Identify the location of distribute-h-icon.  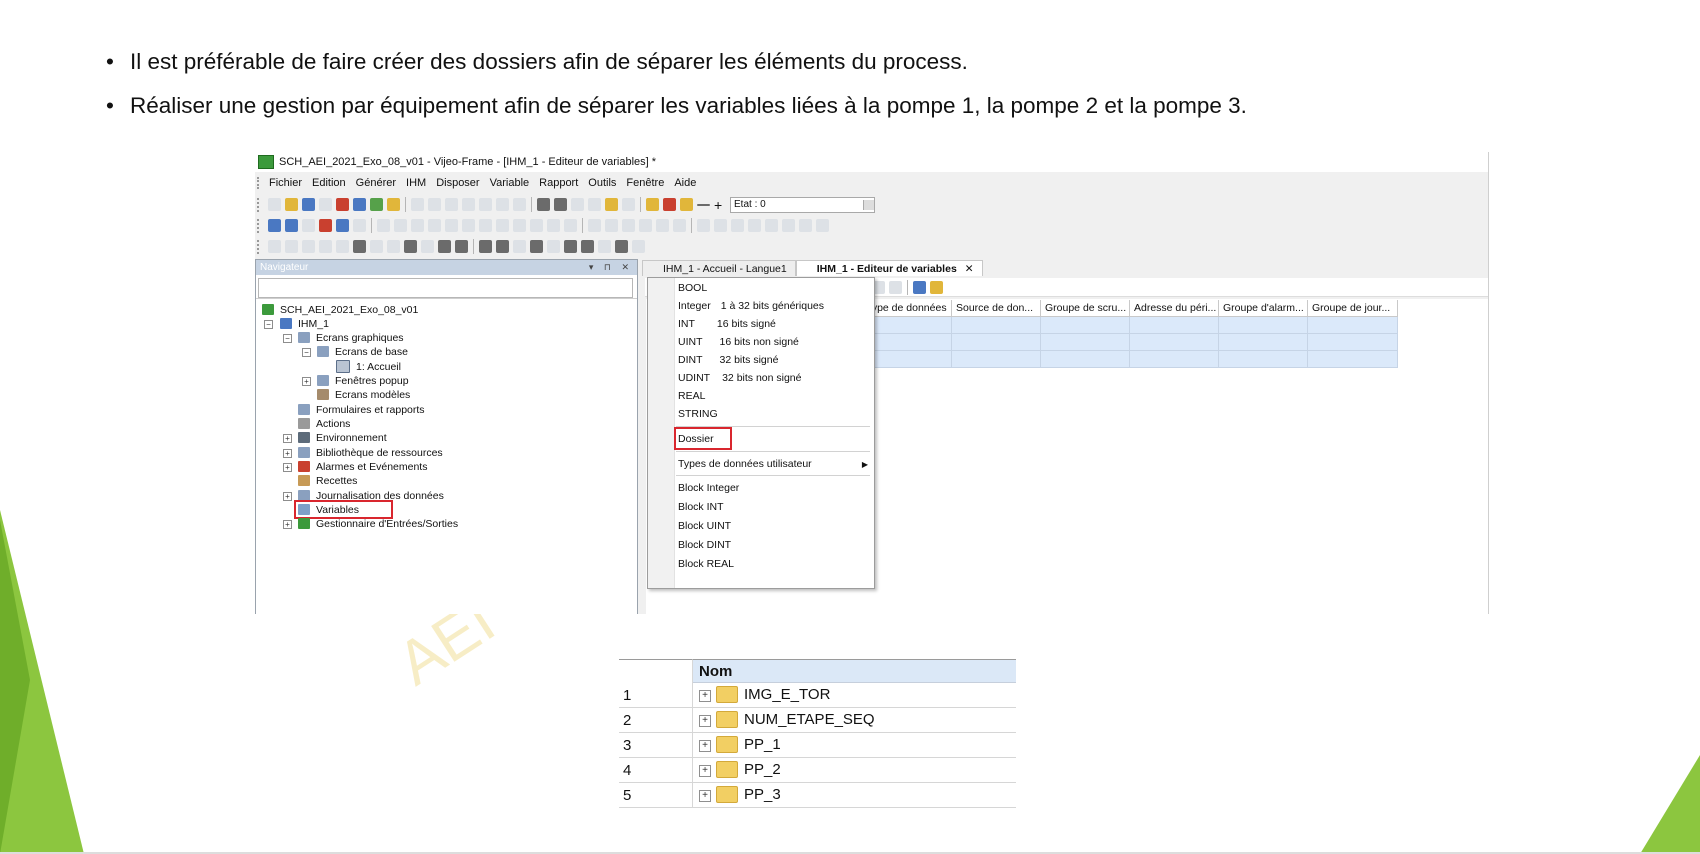
(553, 225).